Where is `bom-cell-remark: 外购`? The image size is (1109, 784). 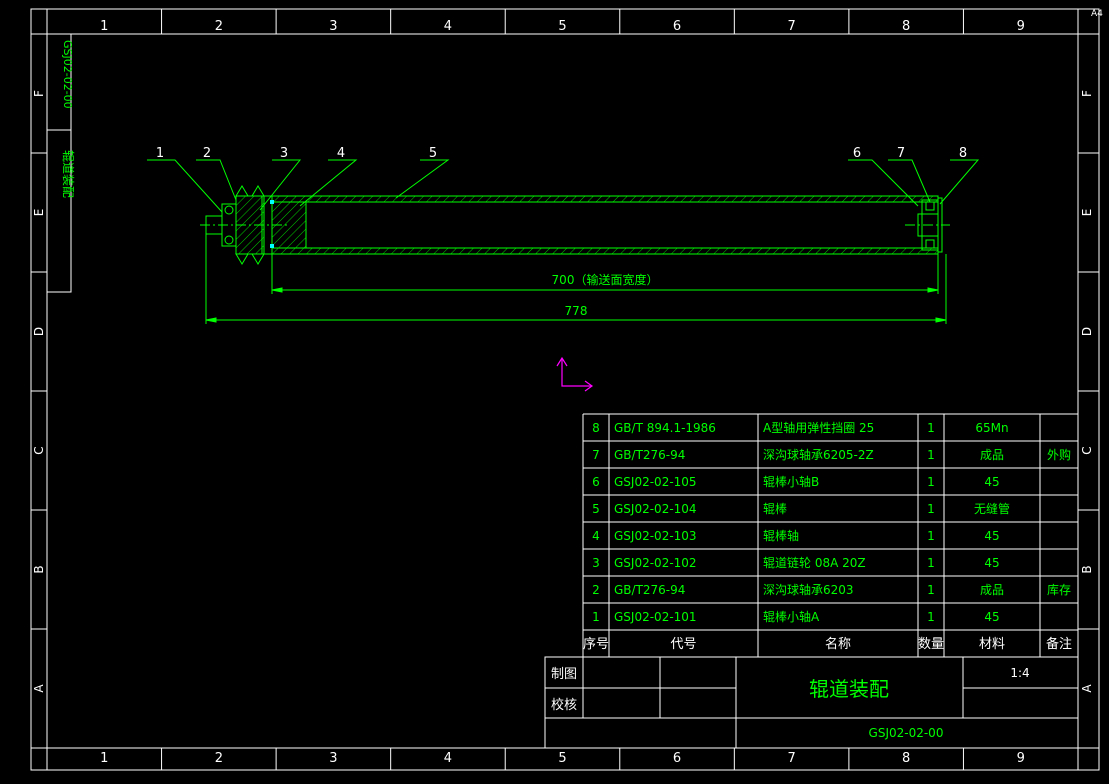 bom-cell-remark: 外购 is located at coordinates (1059, 454).